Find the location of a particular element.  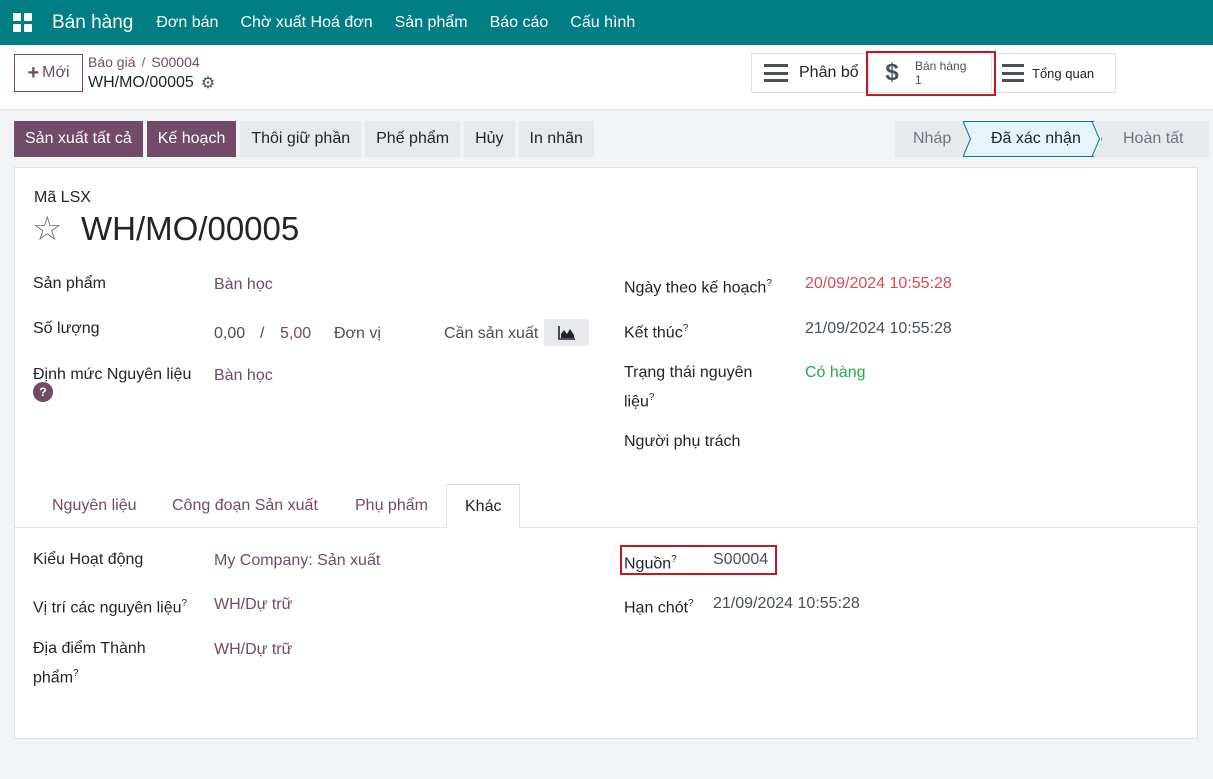

end-date-value: 21/09/2024 10:55:28 is located at coordinates (878, 328).